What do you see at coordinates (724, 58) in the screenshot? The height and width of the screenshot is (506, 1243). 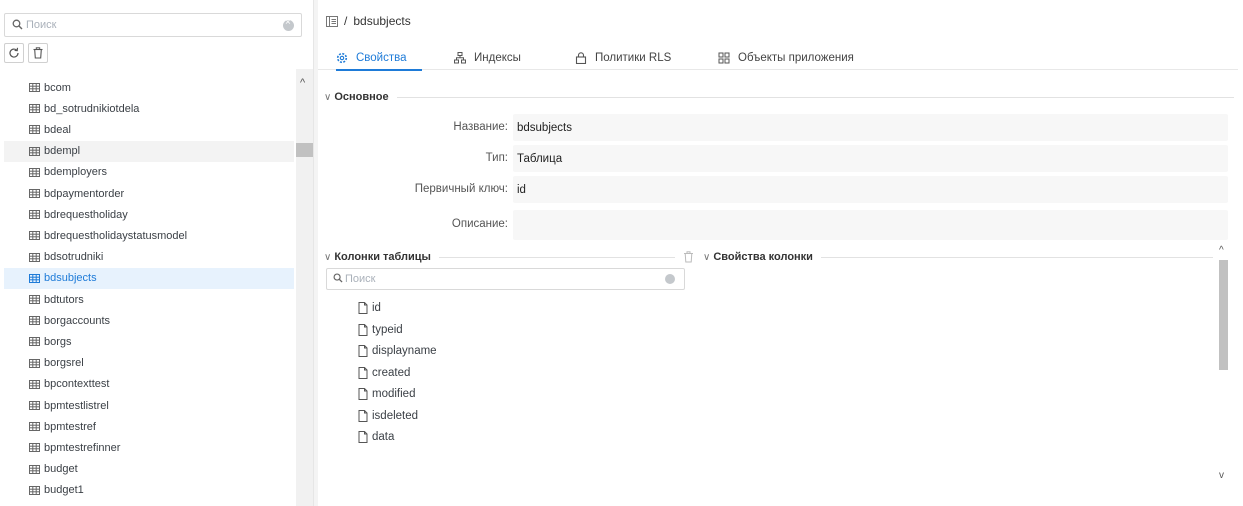 I see `grid-icon` at bounding box center [724, 58].